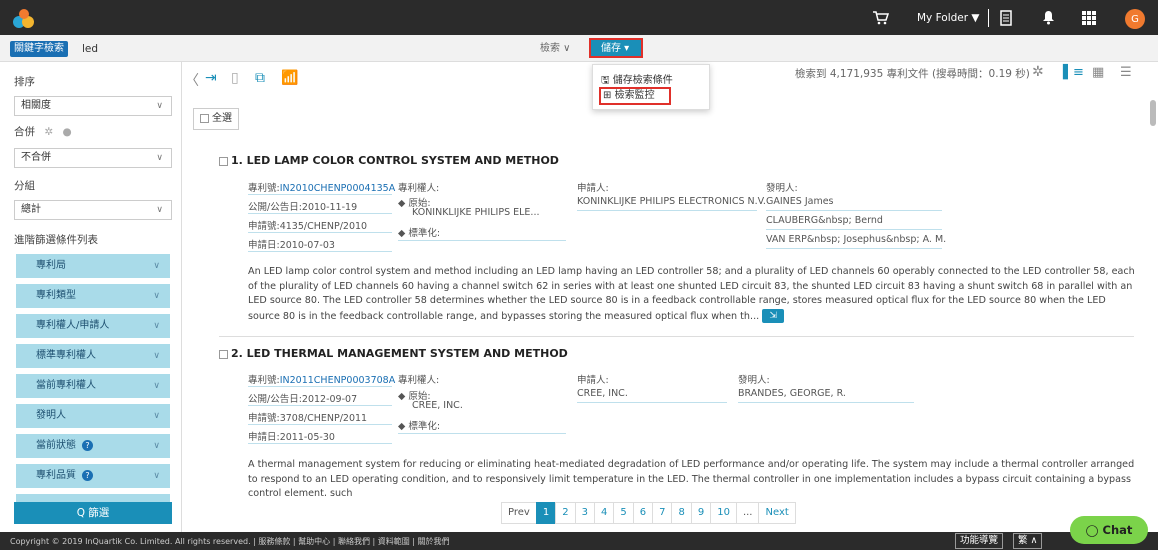 The image size is (1158, 550). I want to click on patent-number-link: IN2010CHENP0004135A, so click(338, 188).